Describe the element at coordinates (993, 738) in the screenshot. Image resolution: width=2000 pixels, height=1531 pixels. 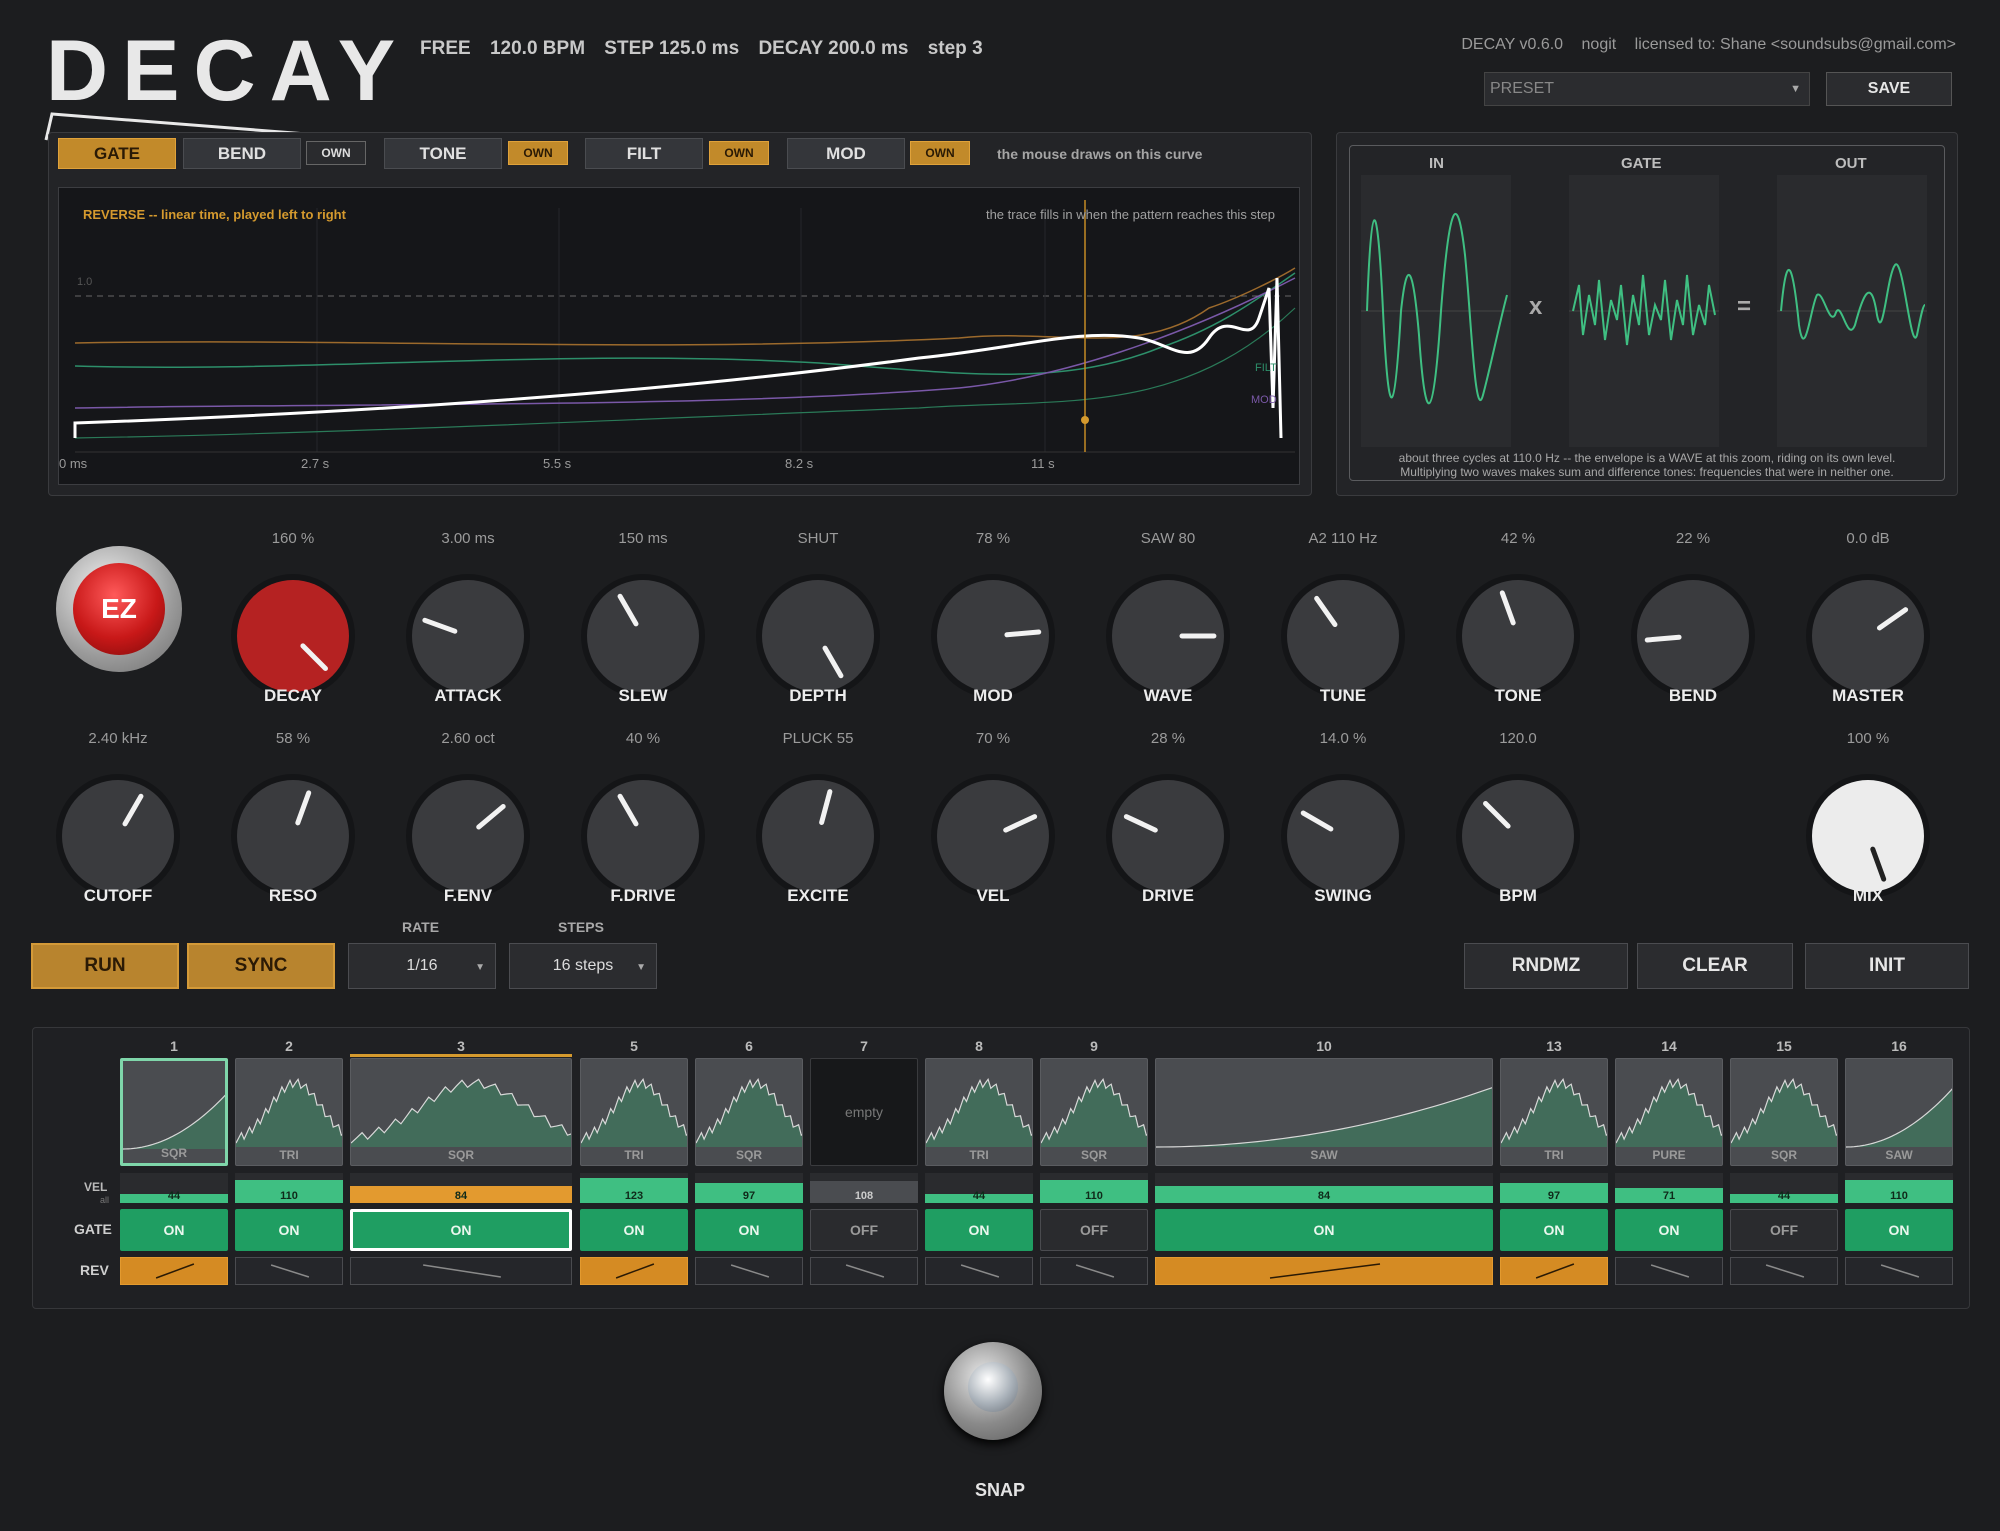
I see `vel-value: 70 %` at that location.